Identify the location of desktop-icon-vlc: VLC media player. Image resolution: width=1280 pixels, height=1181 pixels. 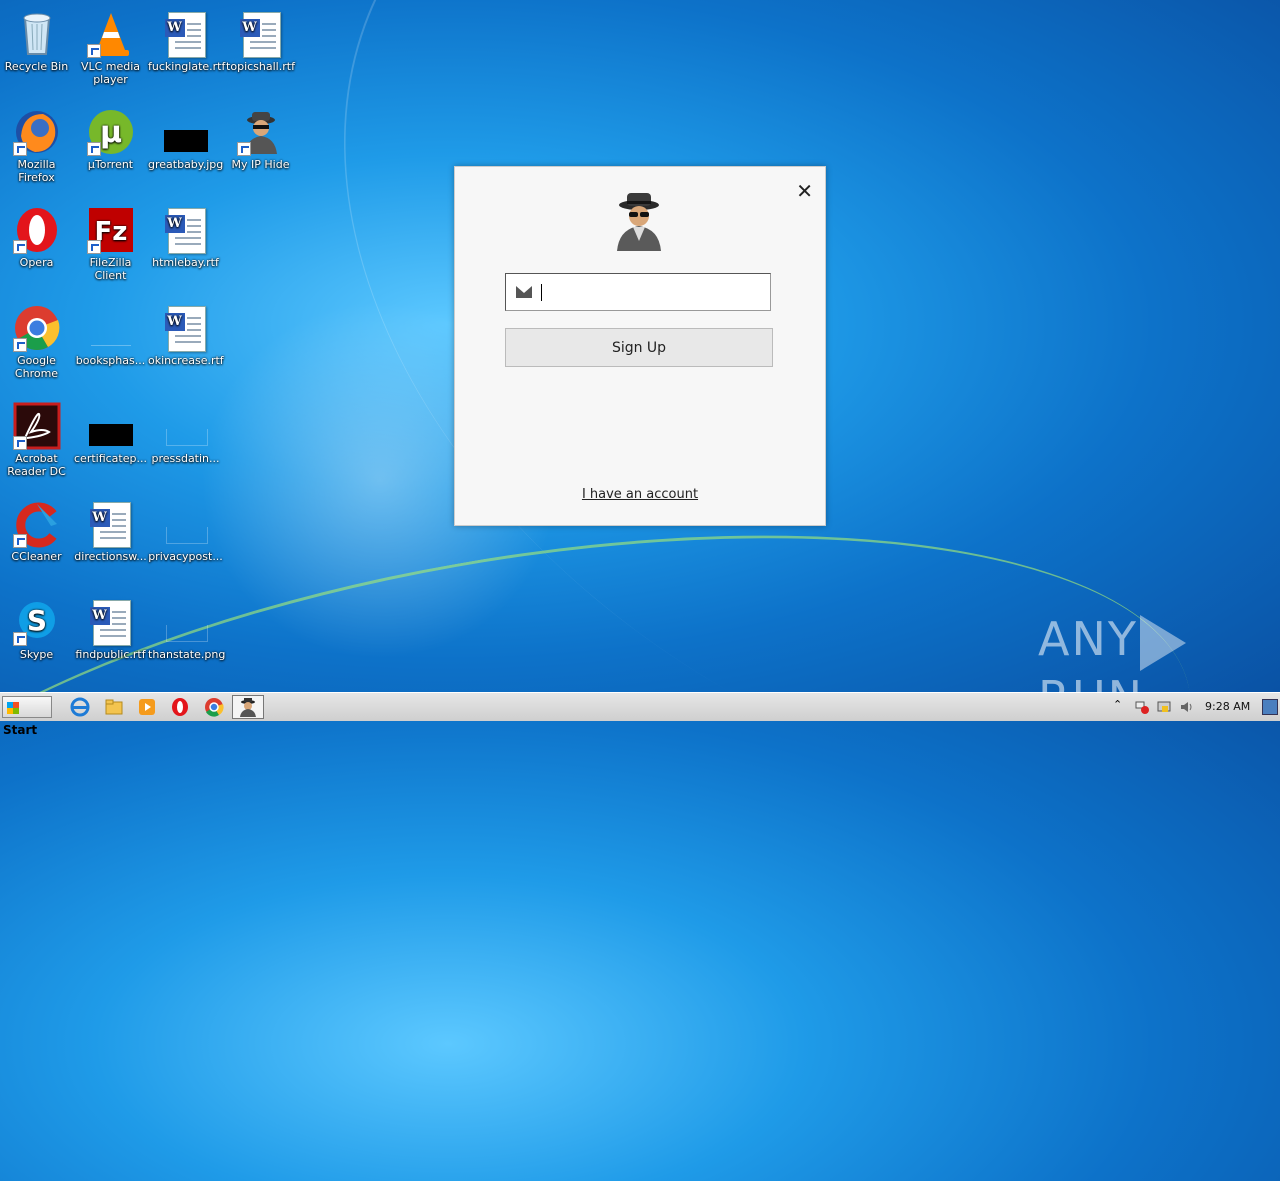
(110, 46).